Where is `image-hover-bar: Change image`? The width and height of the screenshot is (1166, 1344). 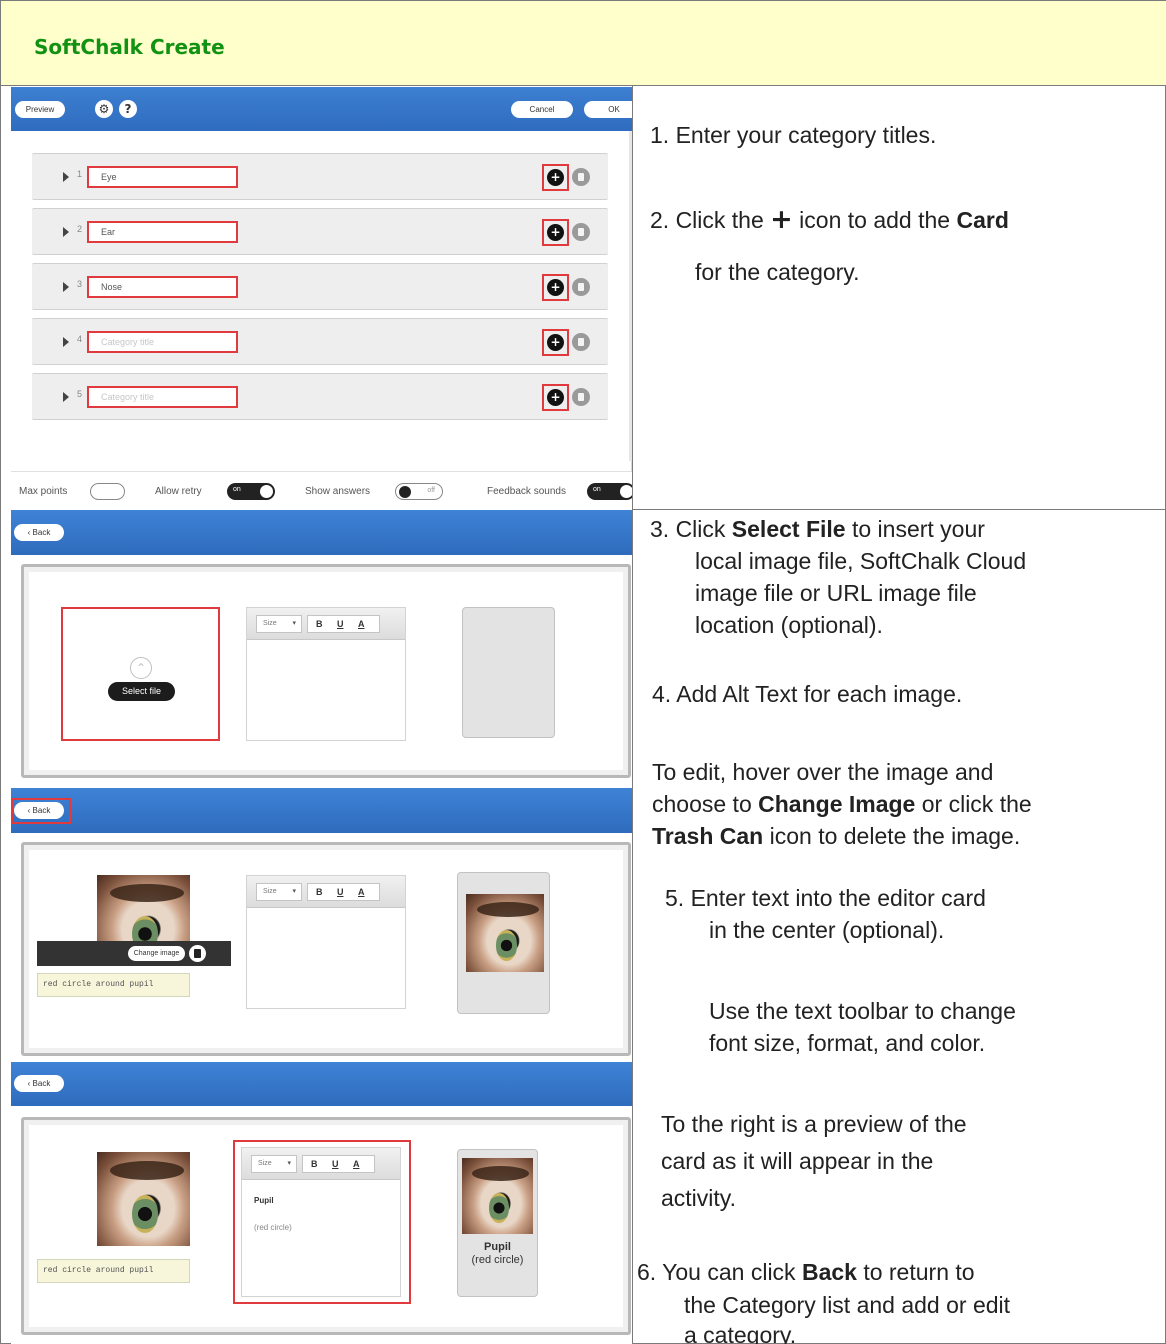 image-hover-bar: Change image is located at coordinates (134, 953).